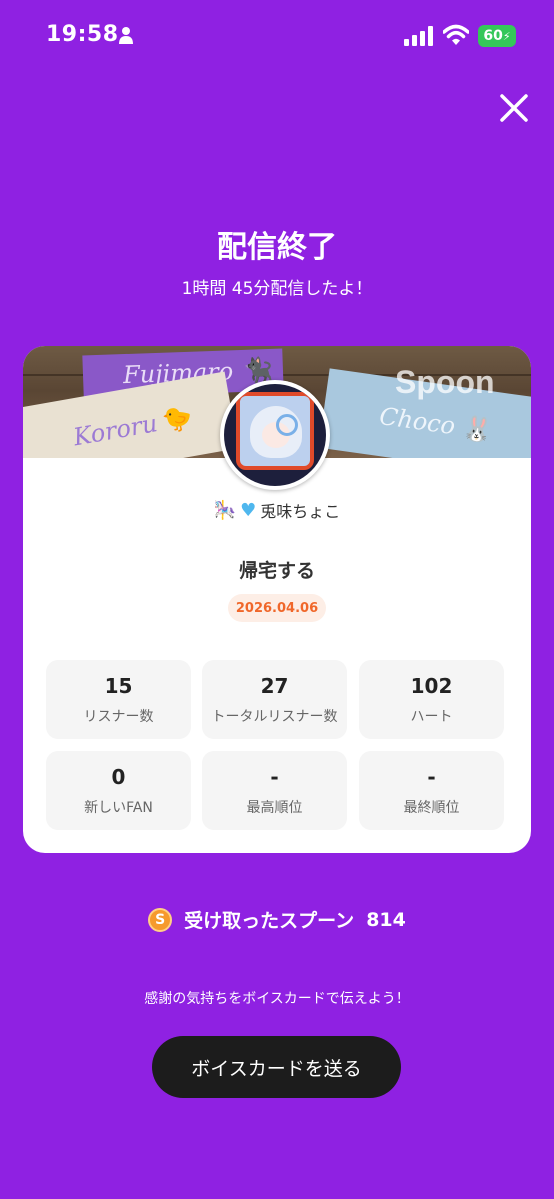 The image size is (554, 1199). I want to click on avatar, so click(275, 435).